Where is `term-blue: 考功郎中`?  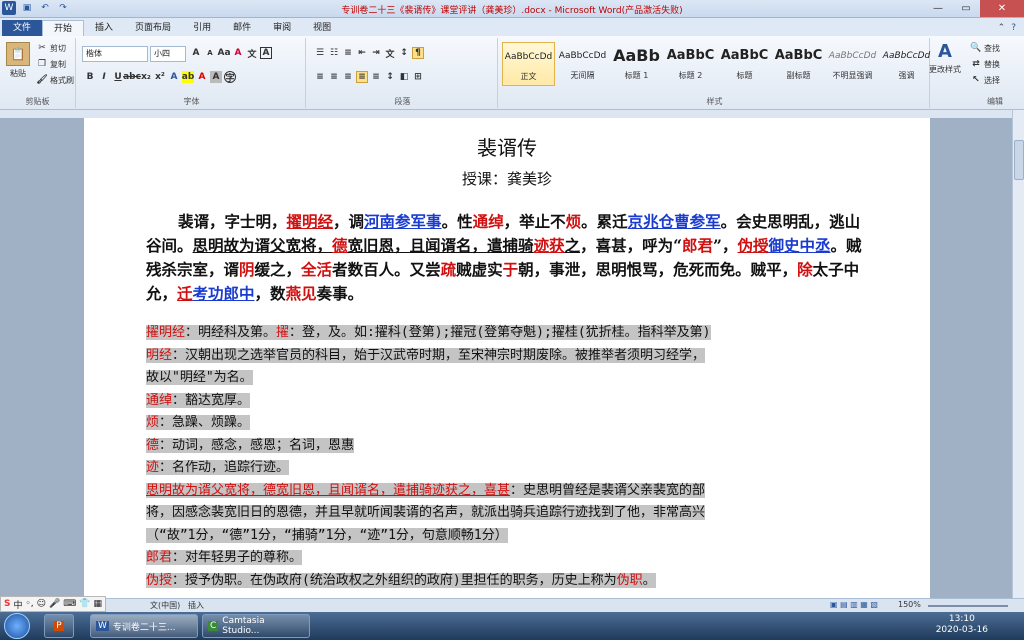 term-blue: 考功郎中 is located at coordinates (223, 293).